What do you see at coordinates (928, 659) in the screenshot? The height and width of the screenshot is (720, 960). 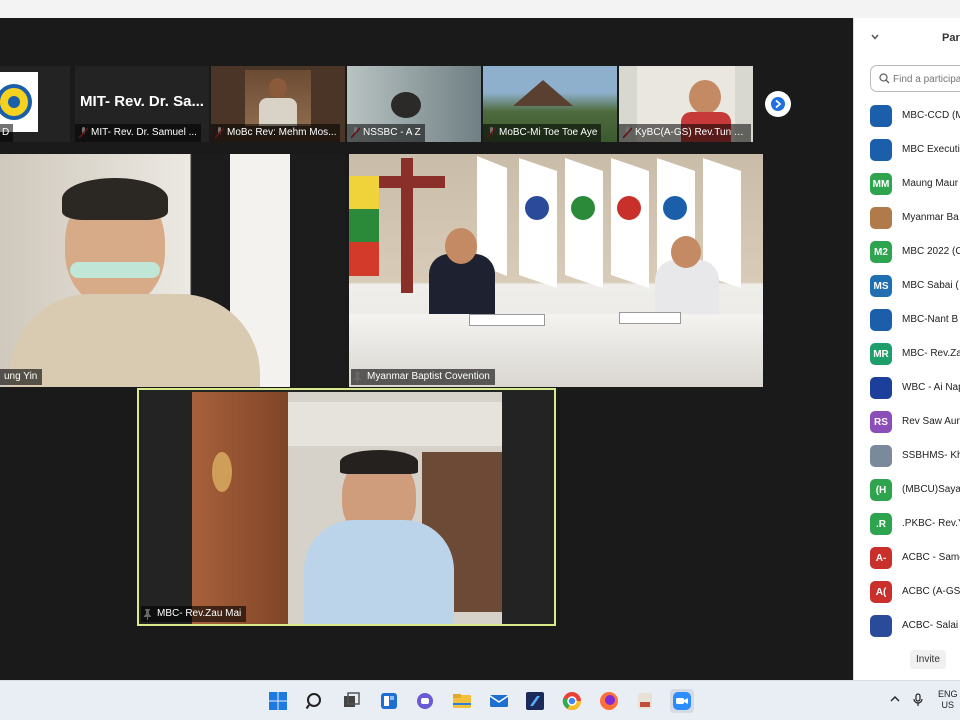 I see `invite-button: Invite` at bounding box center [928, 659].